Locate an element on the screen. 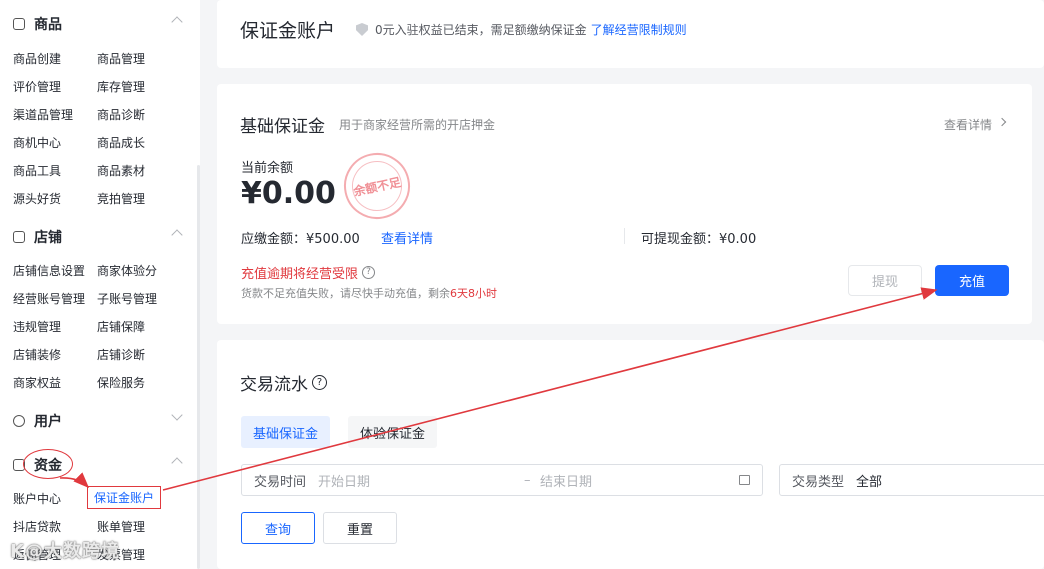 The image size is (1044, 569). sidebar-item: 商品诊断 is located at coordinates (121, 114).